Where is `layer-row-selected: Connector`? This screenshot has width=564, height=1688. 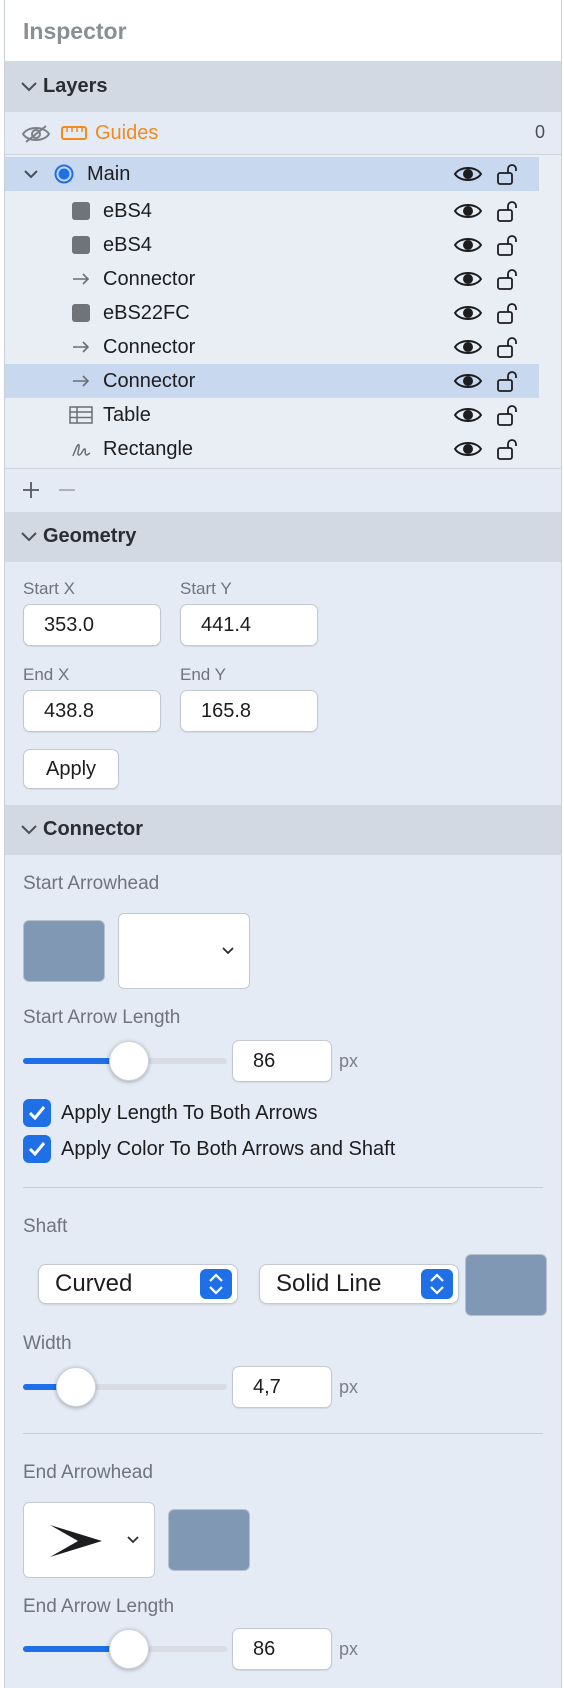
layer-row-selected: Connector is located at coordinates (272, 381).